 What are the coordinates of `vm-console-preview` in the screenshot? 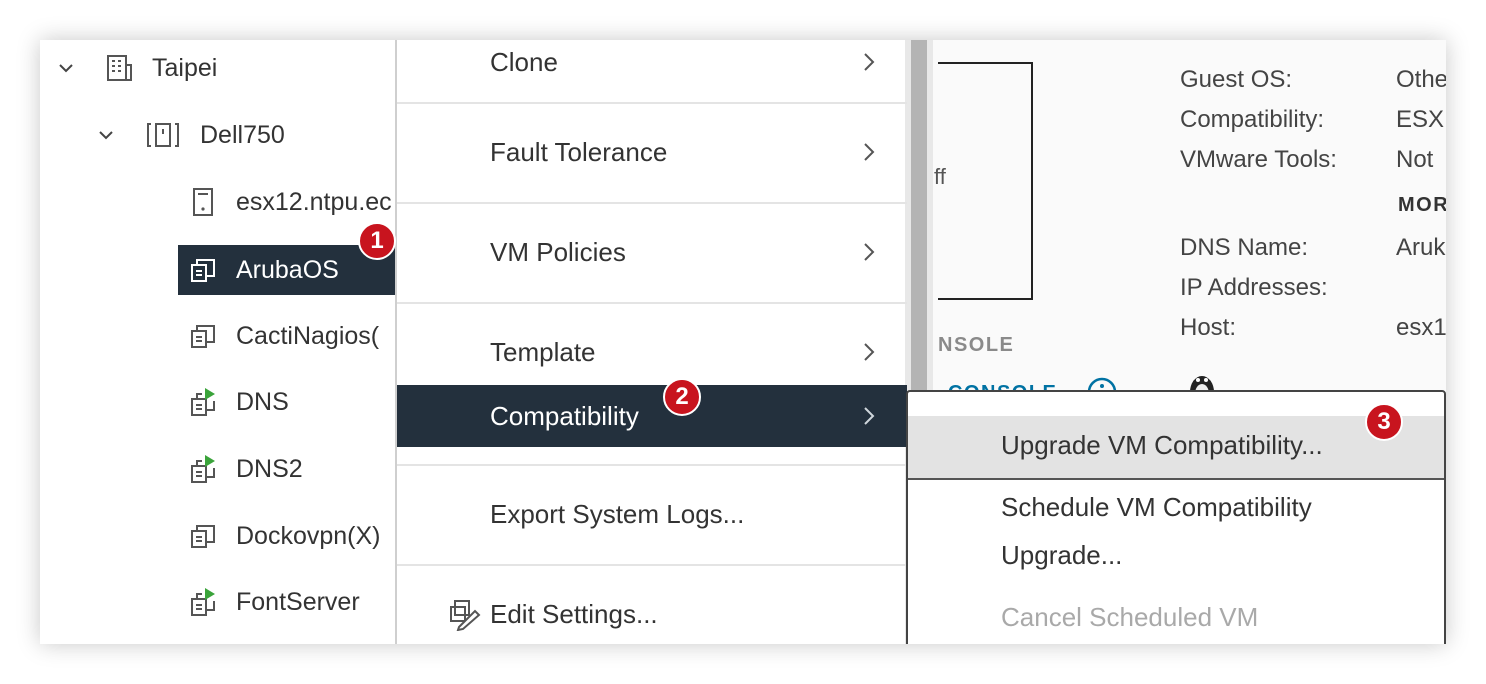 It's located at (985, 181).